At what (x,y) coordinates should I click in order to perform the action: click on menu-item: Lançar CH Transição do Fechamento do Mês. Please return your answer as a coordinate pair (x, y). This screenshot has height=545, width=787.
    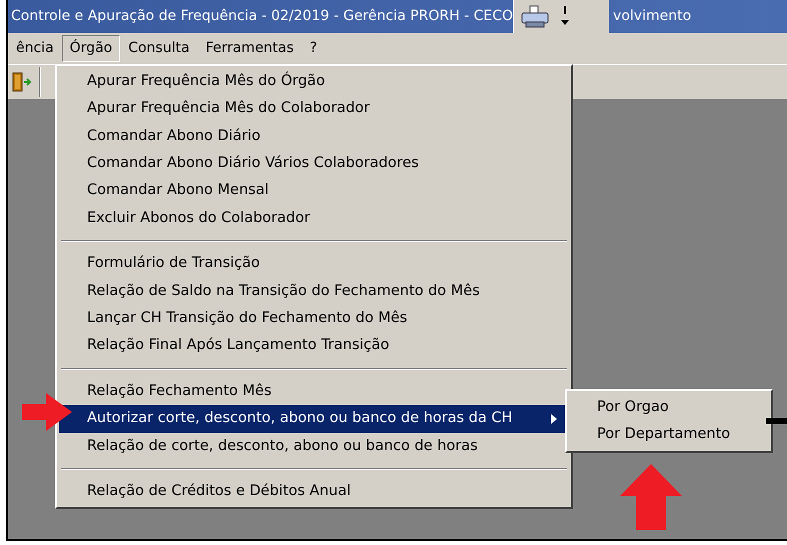
    Looking at the image, I should click on (314, 319).